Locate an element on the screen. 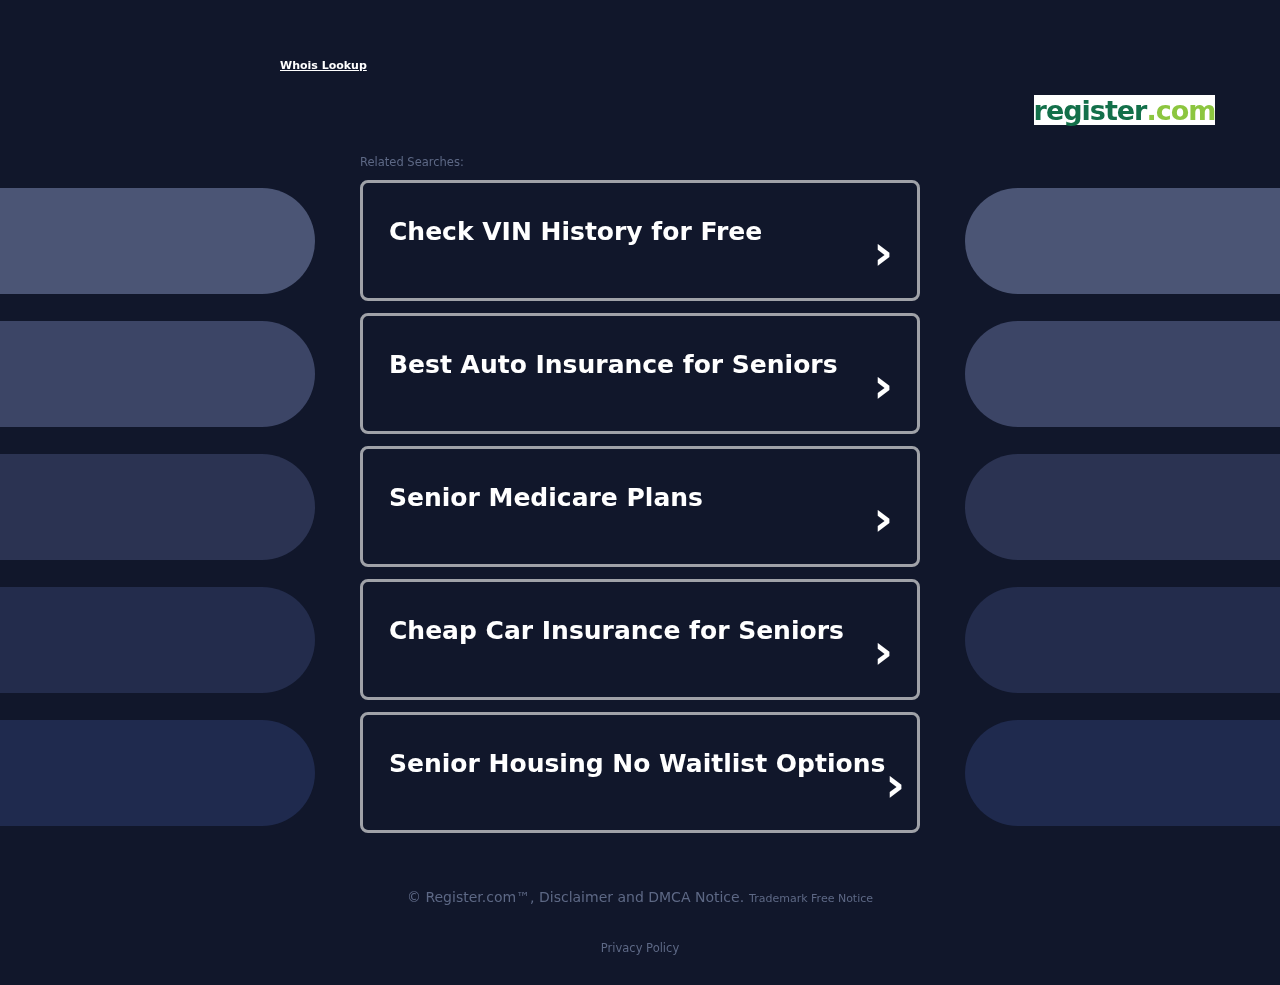 This screenshot has width=1280, height=985. copyright-notice: © Register.com™, Disclaimer and DMCA Notice. is located at coordinates (575, 897).